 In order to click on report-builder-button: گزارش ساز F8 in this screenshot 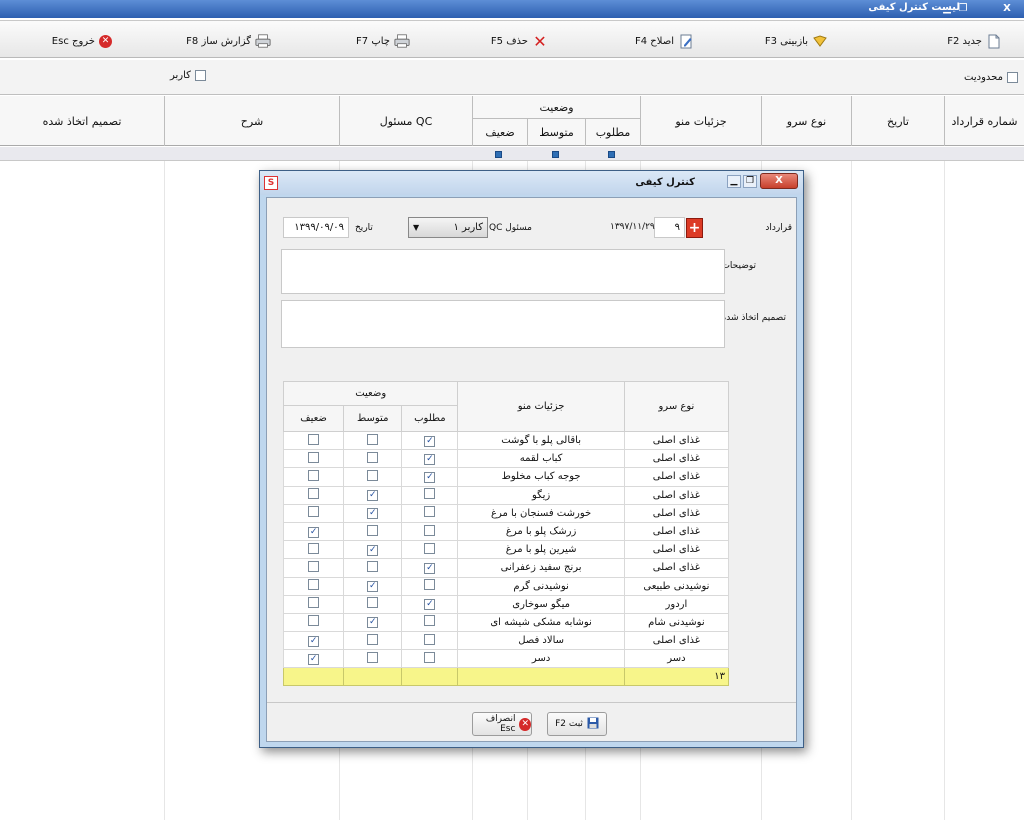, I will do `click(228, 41)`.